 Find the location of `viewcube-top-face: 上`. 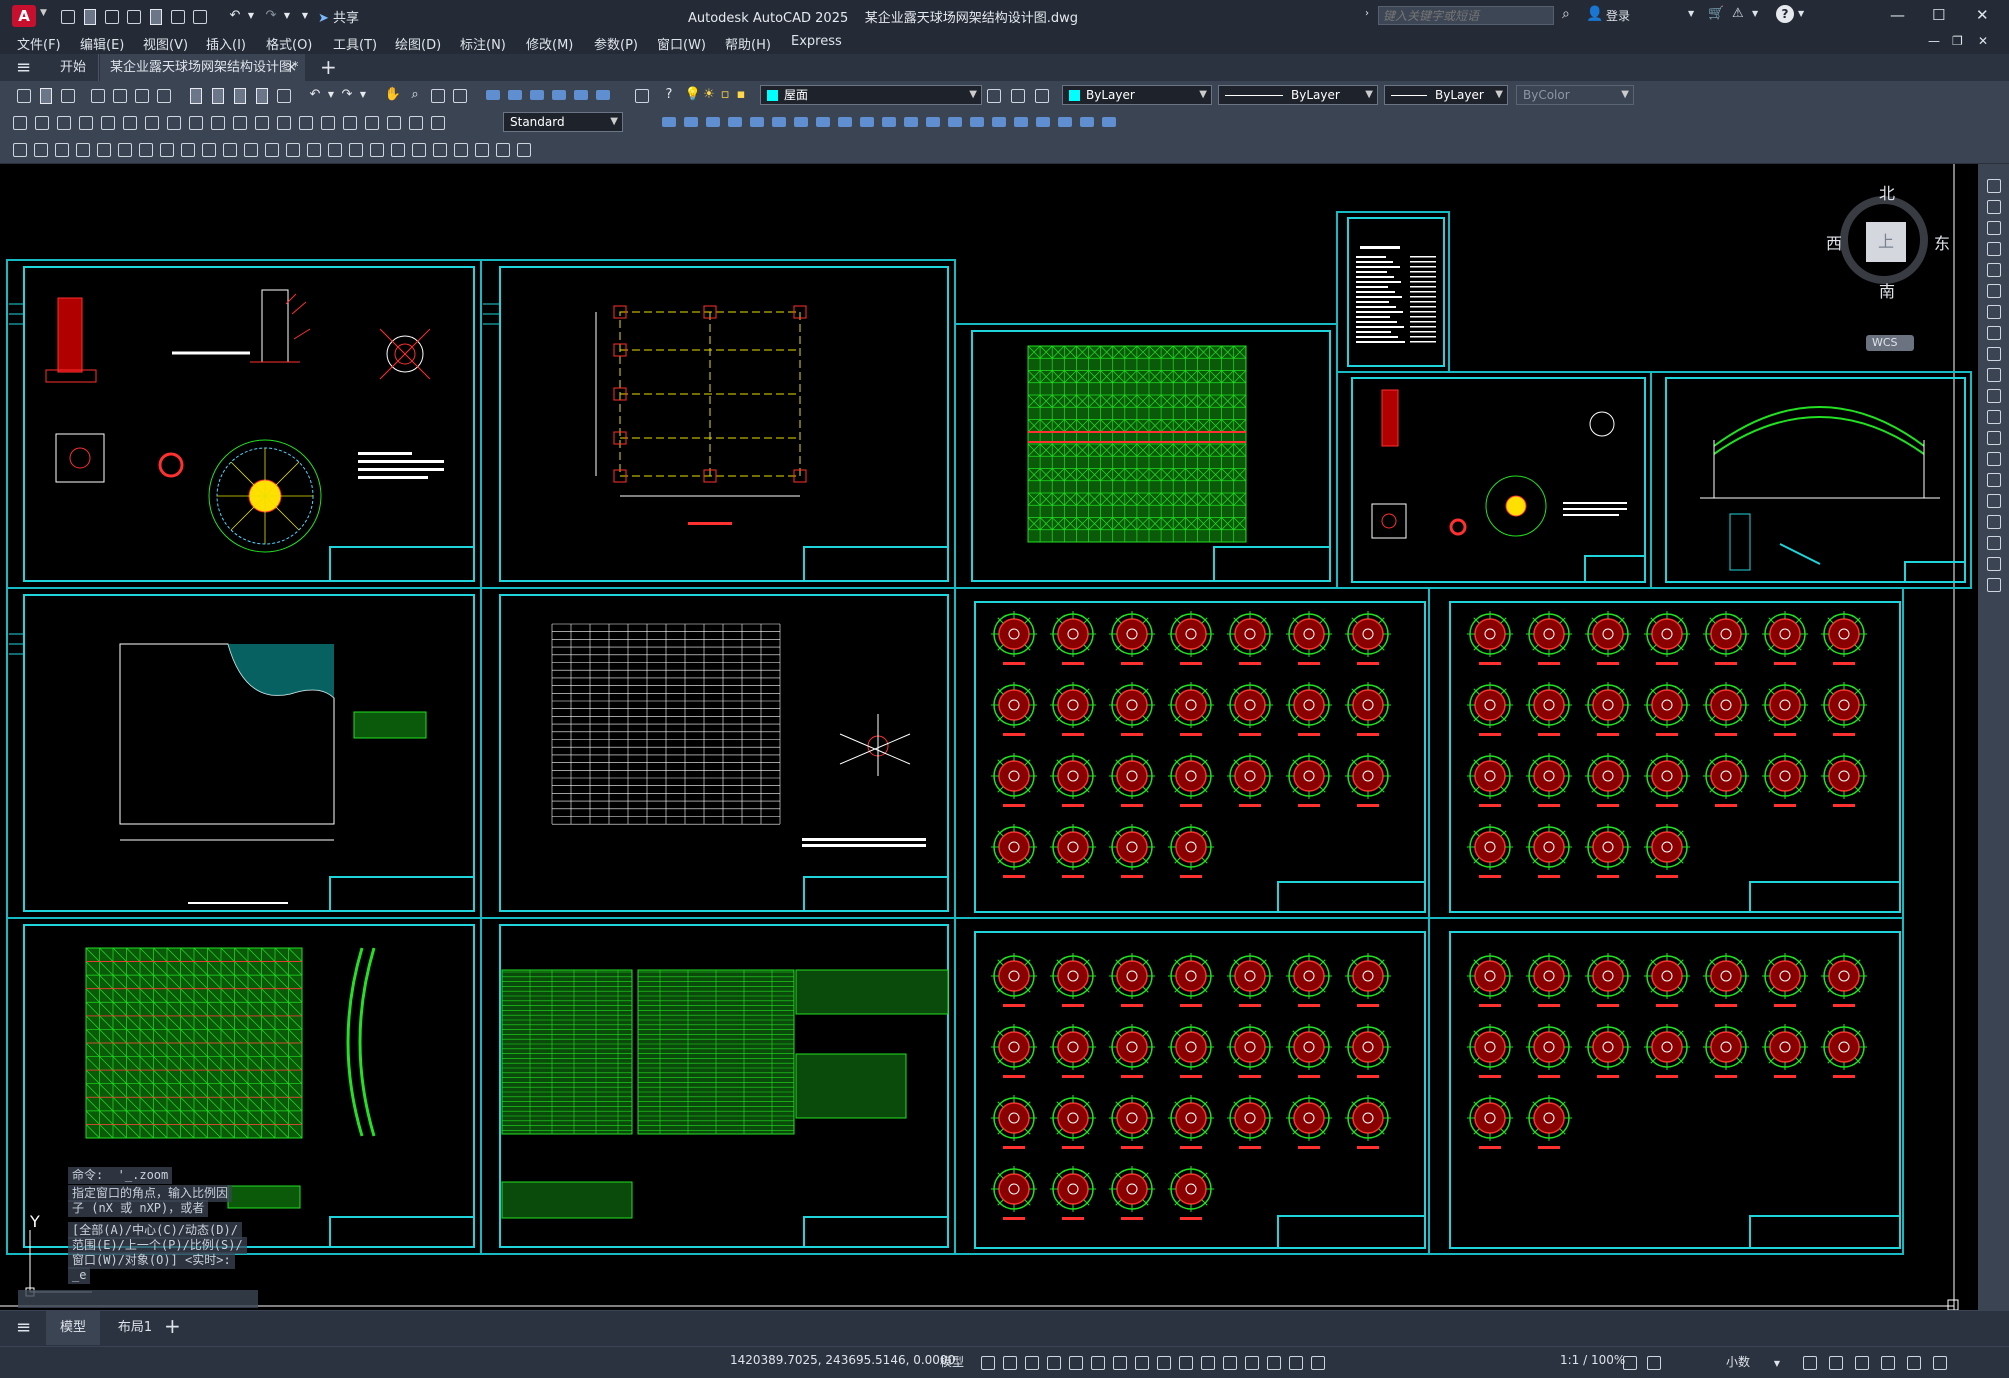

viewcube-top-face: 上 is located at coordinates (1886, 242).